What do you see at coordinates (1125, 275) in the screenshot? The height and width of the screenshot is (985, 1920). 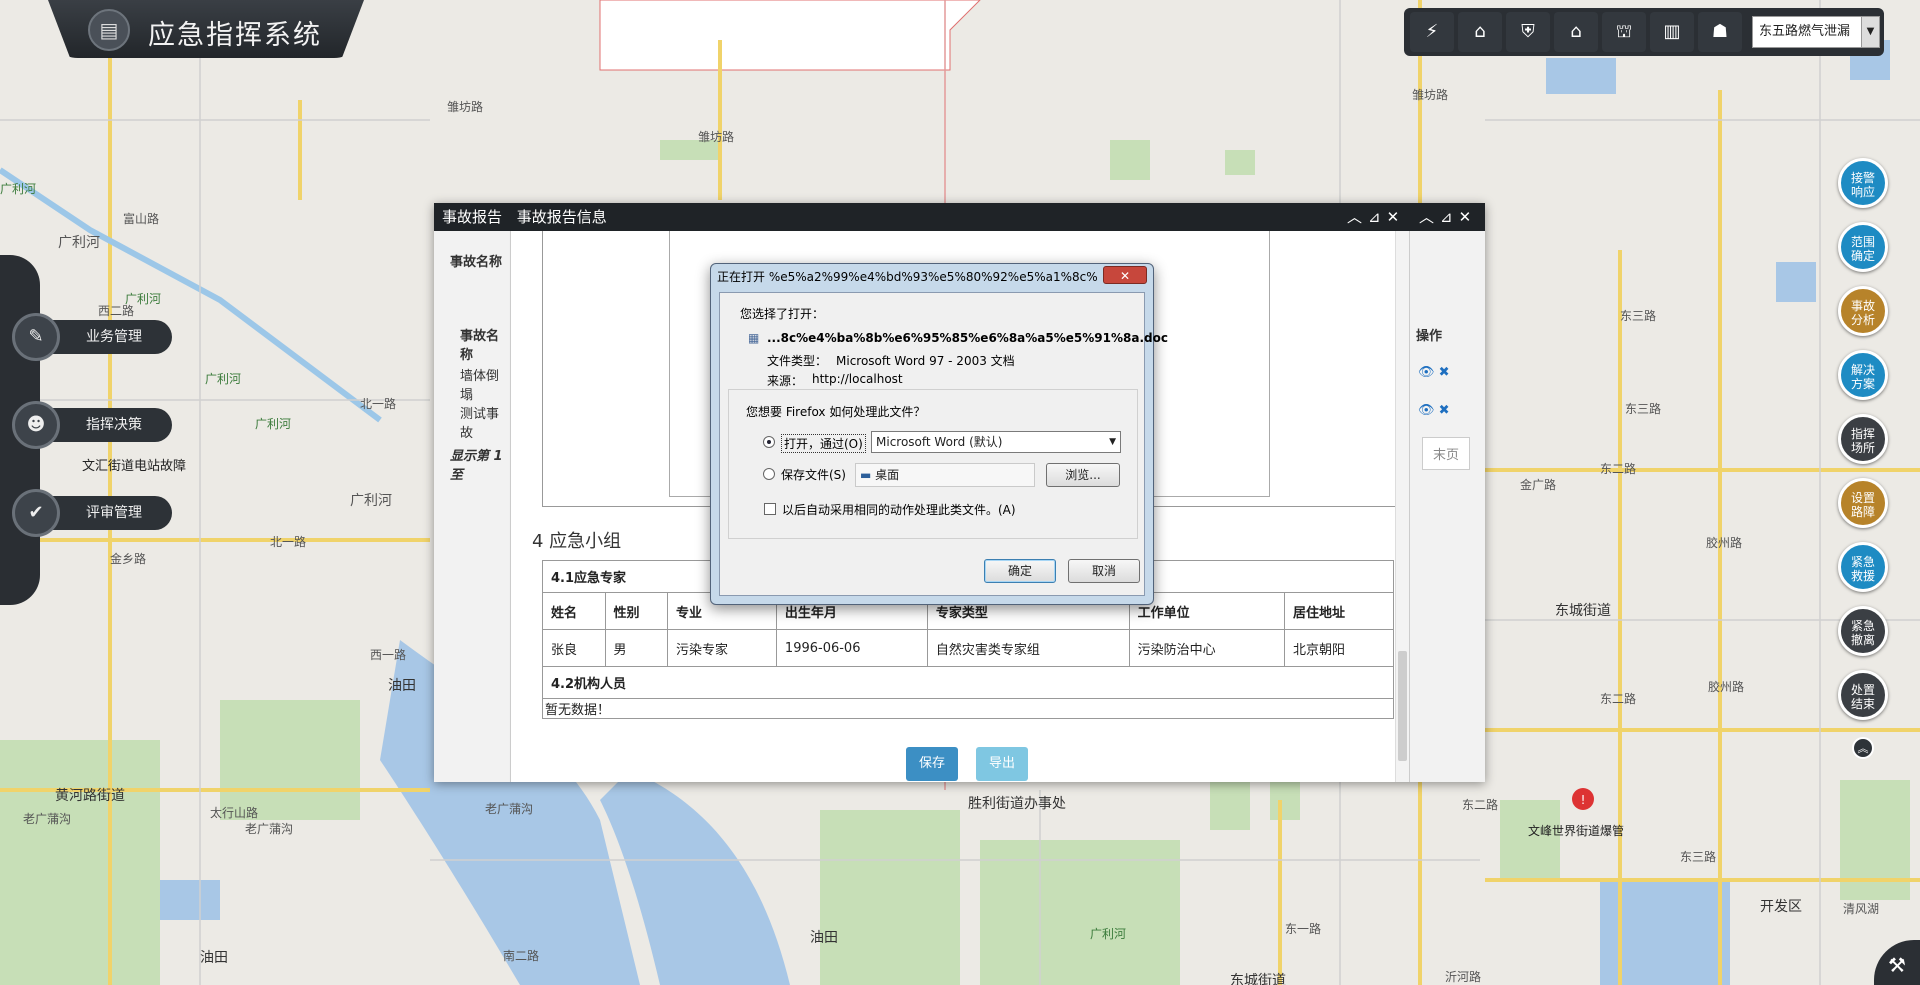 I see `close-button: ✕` at bounding box center [1125, 275].